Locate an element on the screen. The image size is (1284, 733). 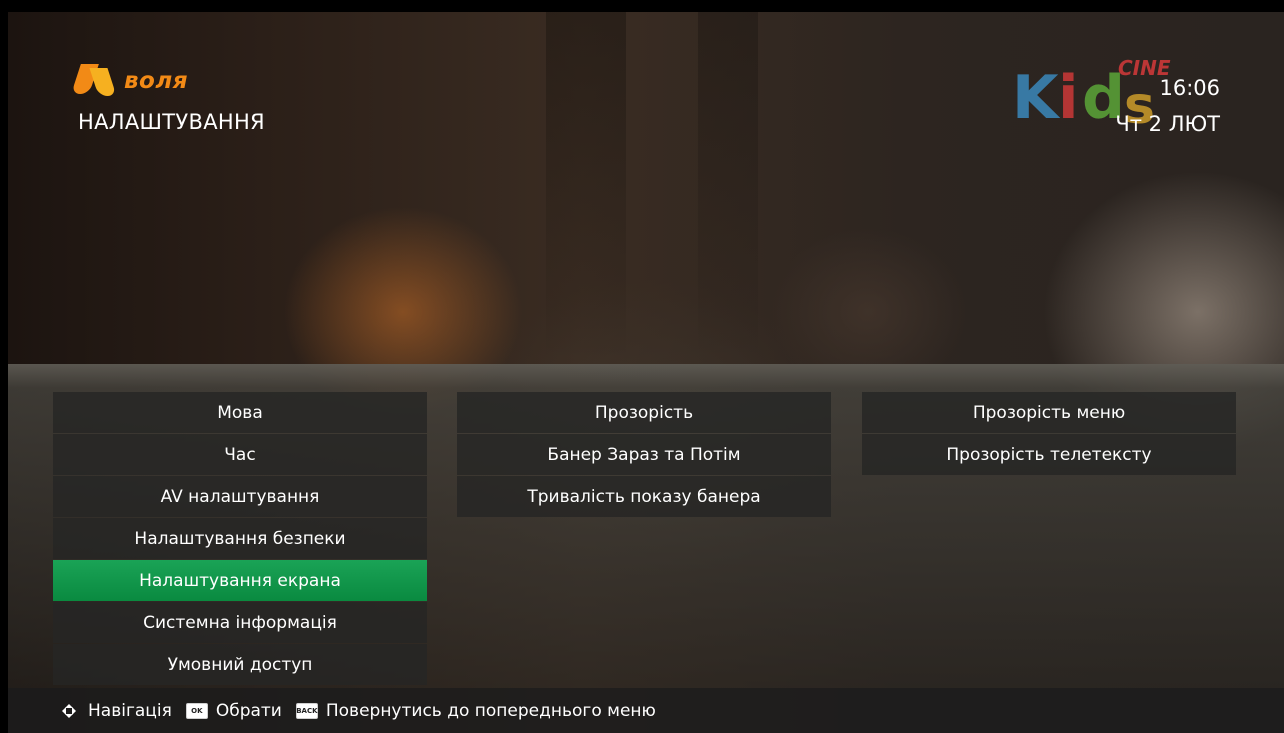
channel-logo-letter: K is located at coordinates (1035, 98).